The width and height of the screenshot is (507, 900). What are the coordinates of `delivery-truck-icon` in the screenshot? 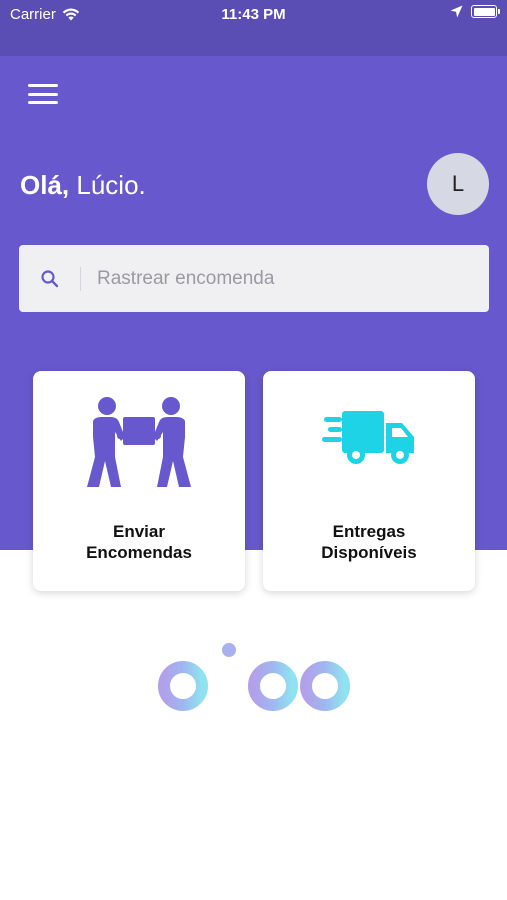 It's located at (369, 435).